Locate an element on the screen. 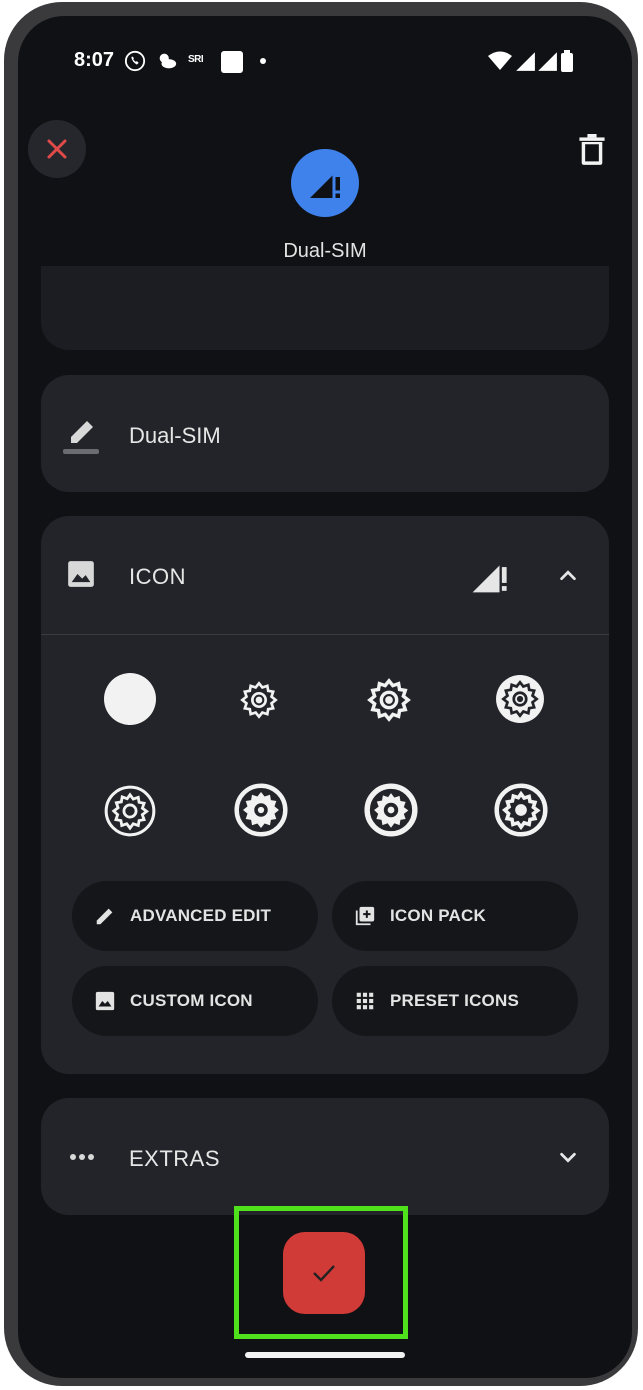 The image size is (643, 1390). signal-alert-icon is located at coordinates (325, 186).